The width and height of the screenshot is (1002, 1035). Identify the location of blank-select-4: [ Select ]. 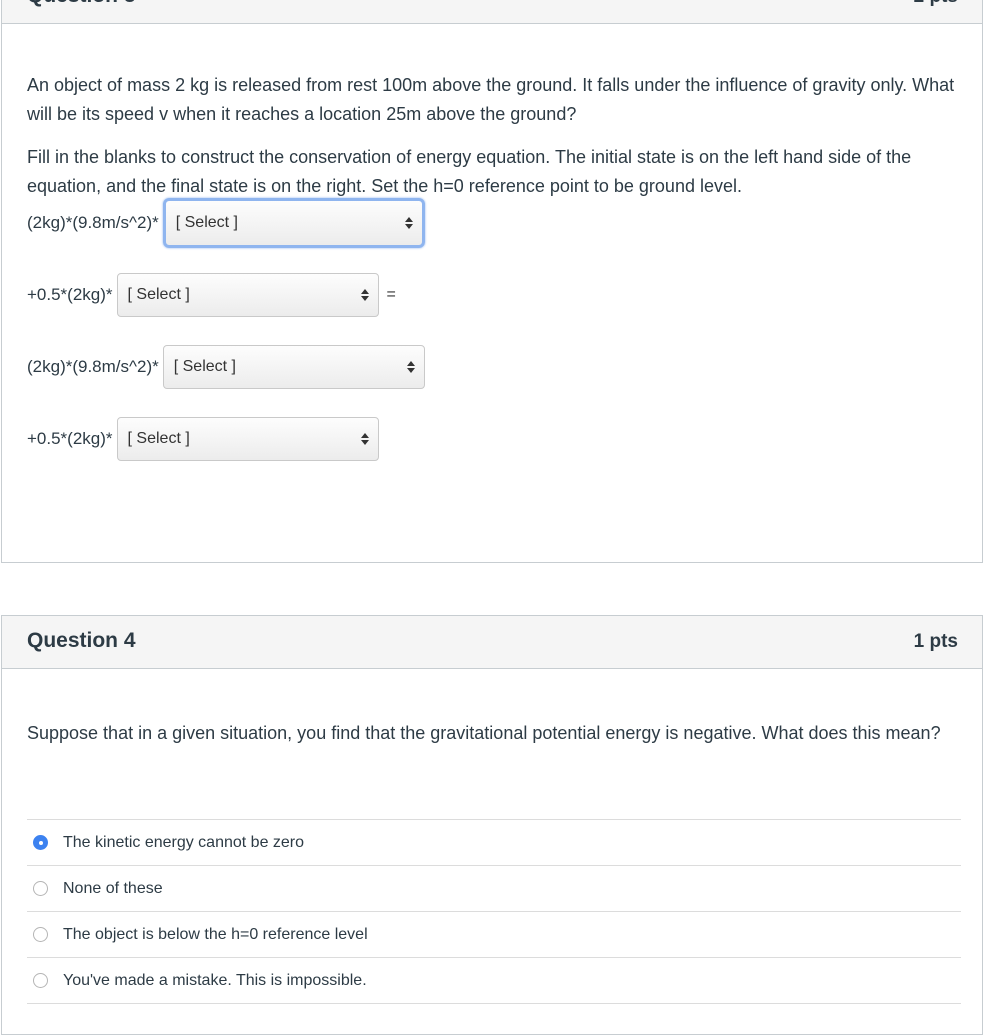
(247, 439).